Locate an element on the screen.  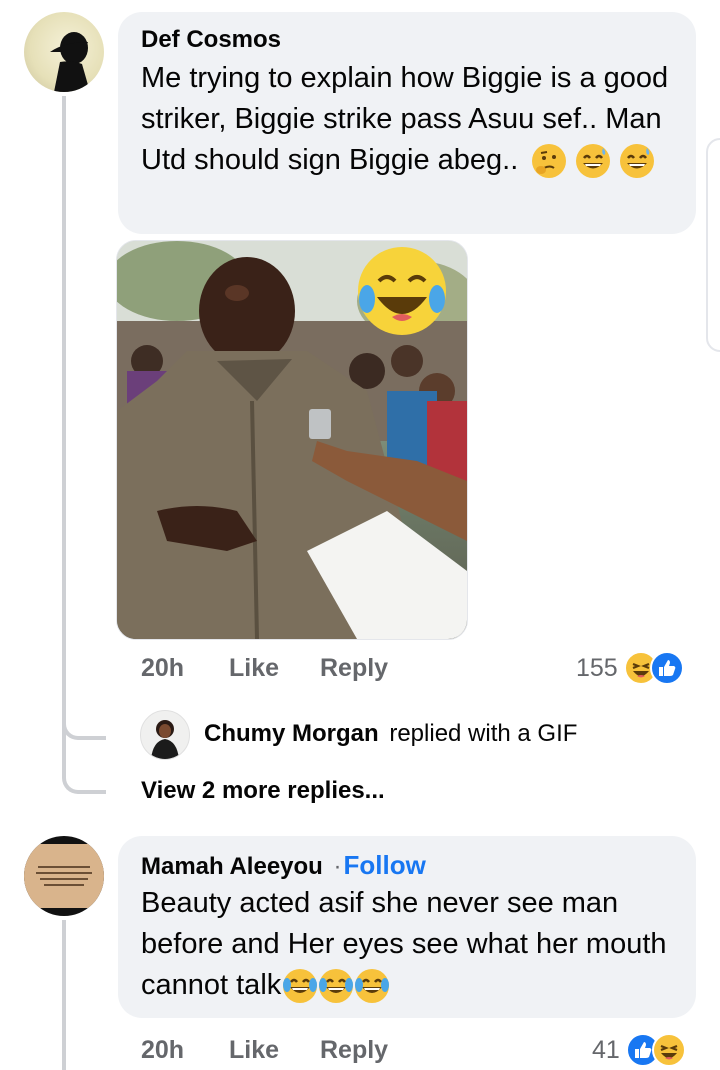
follow-button: Follow is located at coordinates (385, 865).